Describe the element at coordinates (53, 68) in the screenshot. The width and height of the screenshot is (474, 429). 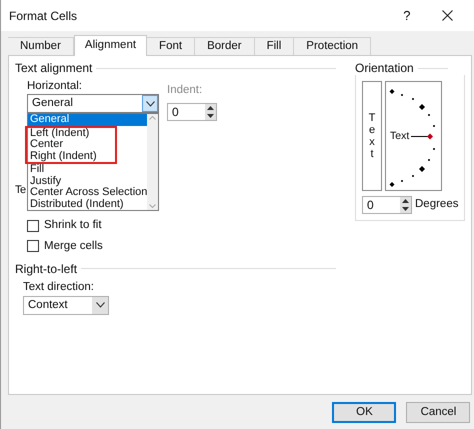
I see `group-title: Text alignment` at that location.